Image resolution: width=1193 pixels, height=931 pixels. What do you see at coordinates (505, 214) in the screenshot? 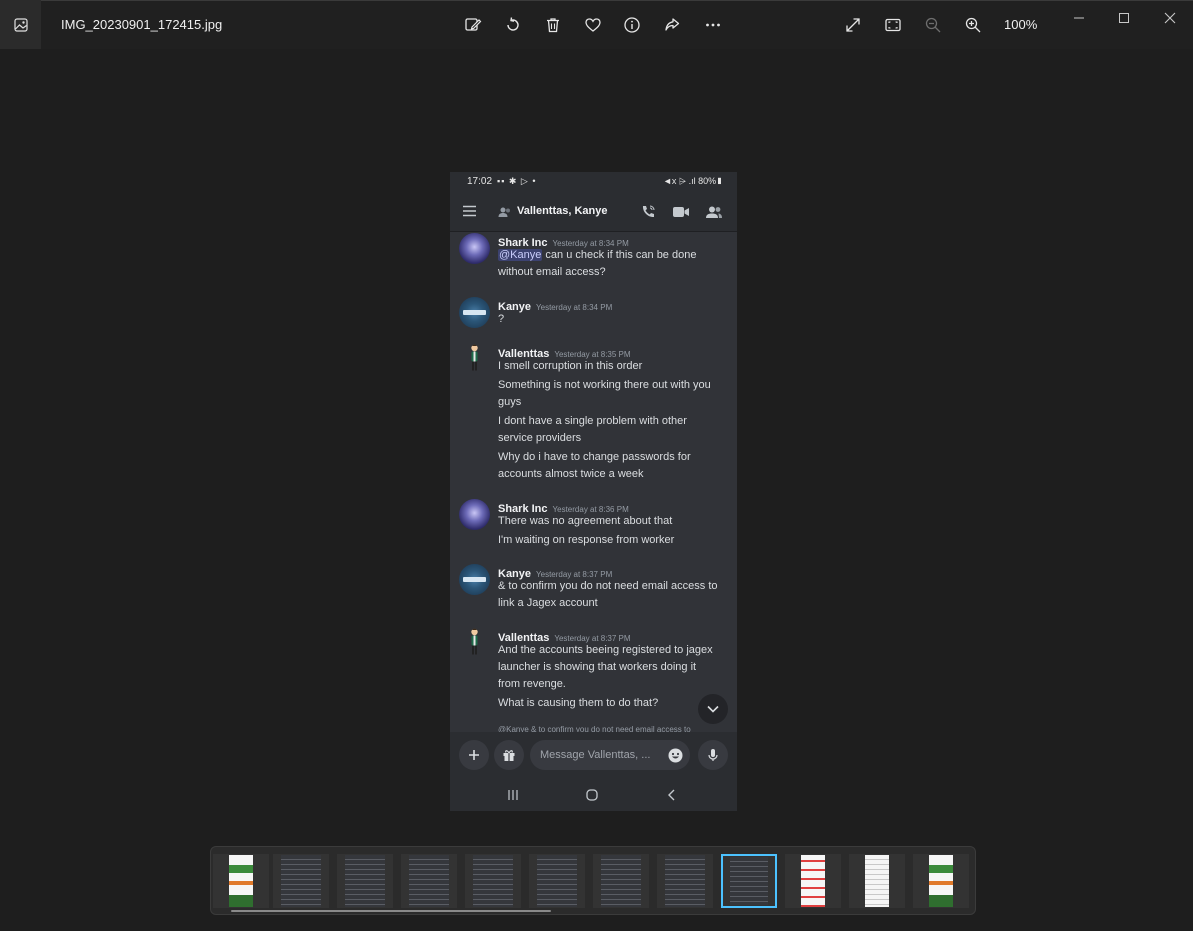
I see `group-dm-icon` at bounding box center [505, 214].